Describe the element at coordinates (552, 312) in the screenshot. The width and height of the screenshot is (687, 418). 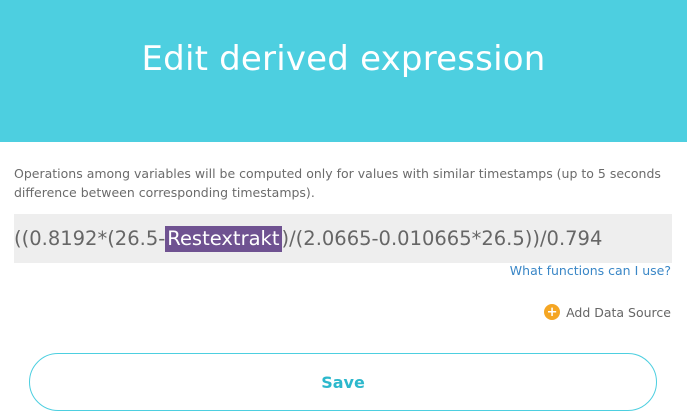
I see `plus-circle-icon: +` at that location.